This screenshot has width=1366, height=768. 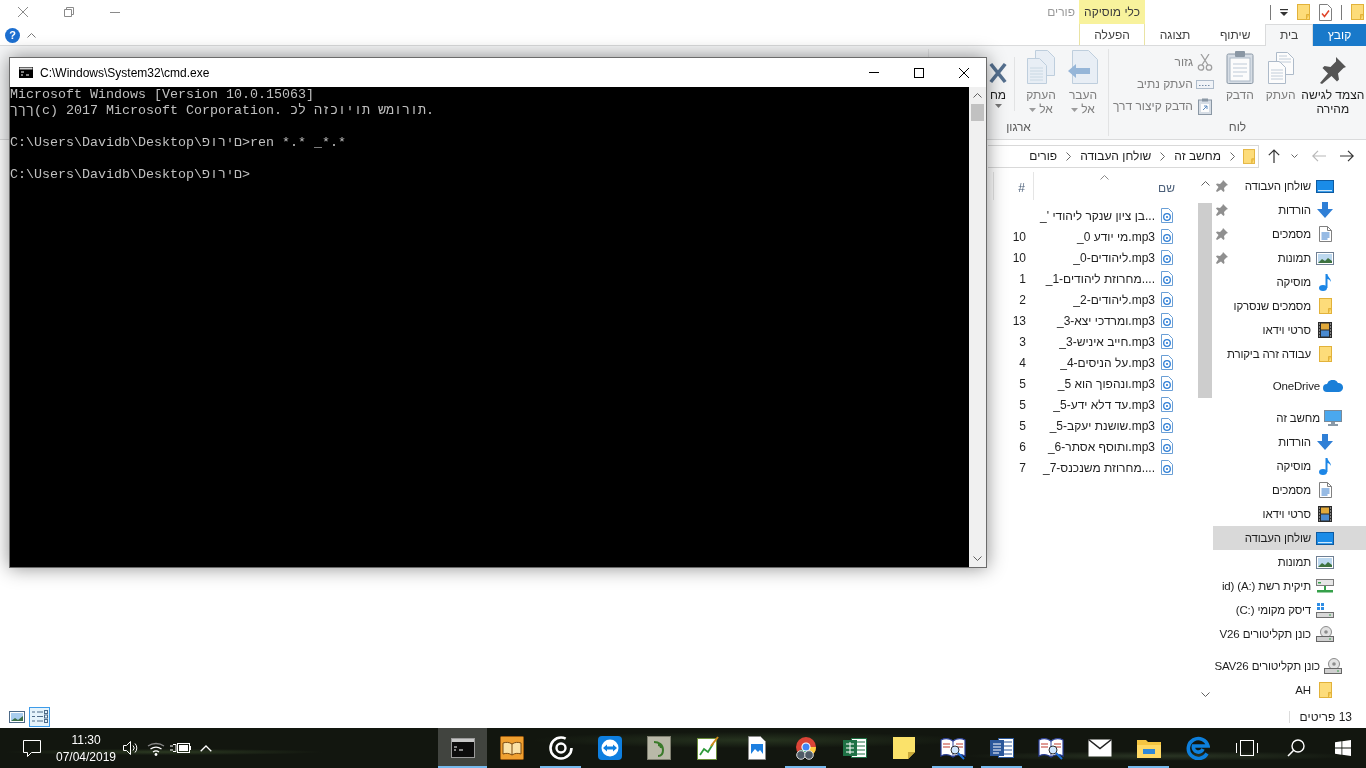 What do you see at coordinates (1101, 446) in the screenshot?
I see `file-name: _6-ותוסף אסתר.mp3` at bounding box center [1101, 446].